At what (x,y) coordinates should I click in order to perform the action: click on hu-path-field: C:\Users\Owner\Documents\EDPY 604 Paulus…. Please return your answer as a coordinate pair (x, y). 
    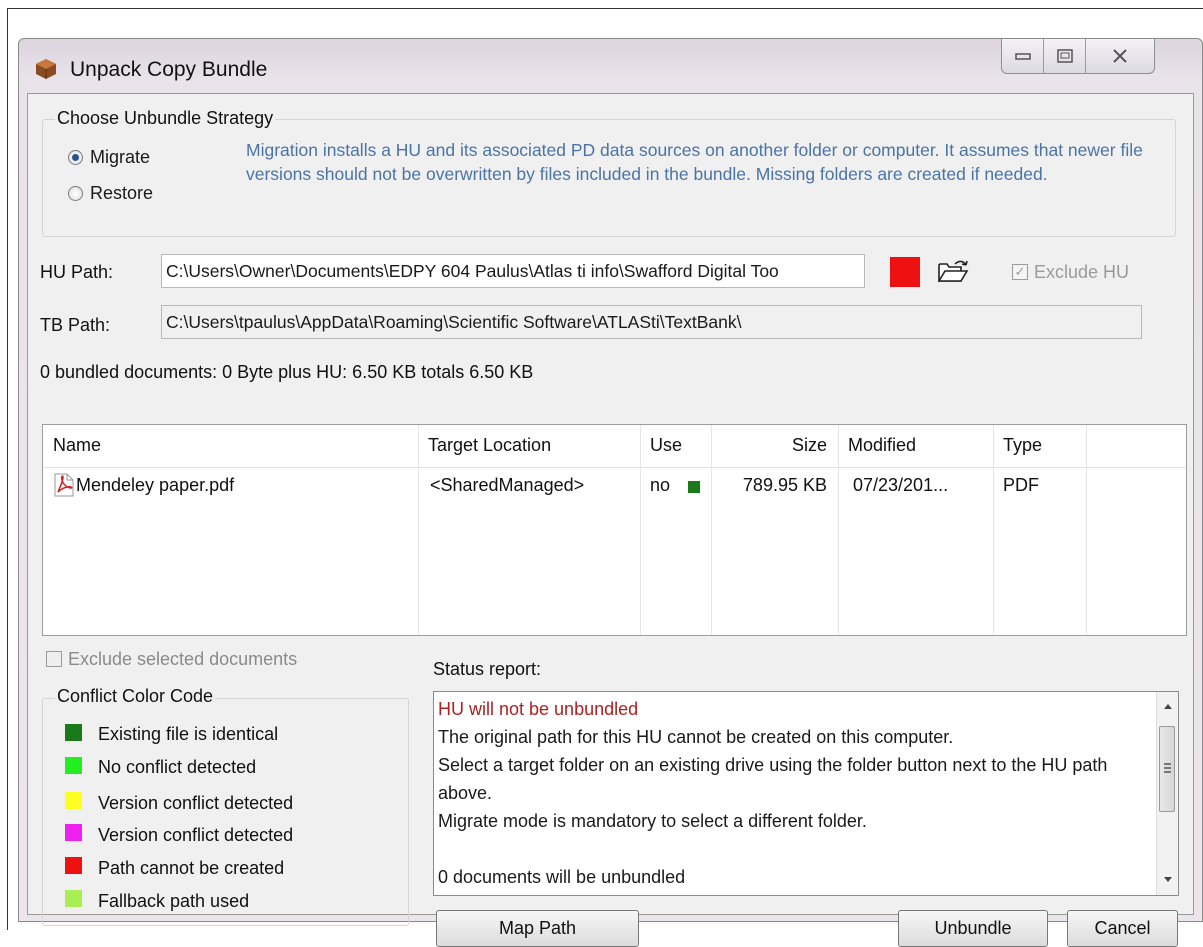
    Looking at the image, I should click on (513, 271).